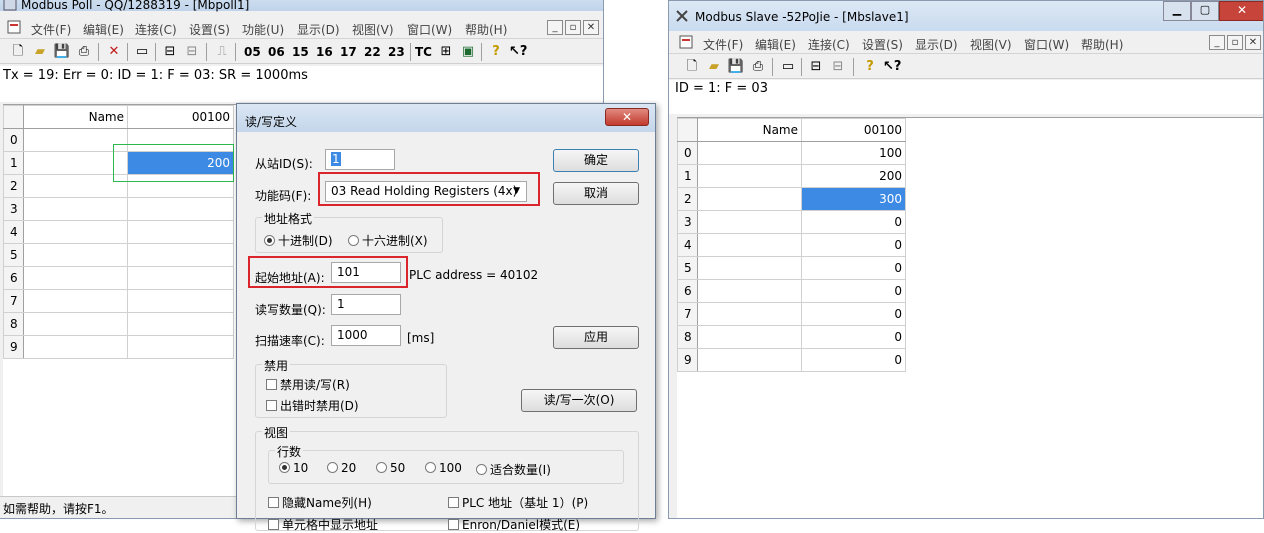 This screenshot has height=533, width=1264. Describe the element at coordinates (791, 176) in the screenshot. I see `table-row: 1 200` at that location.